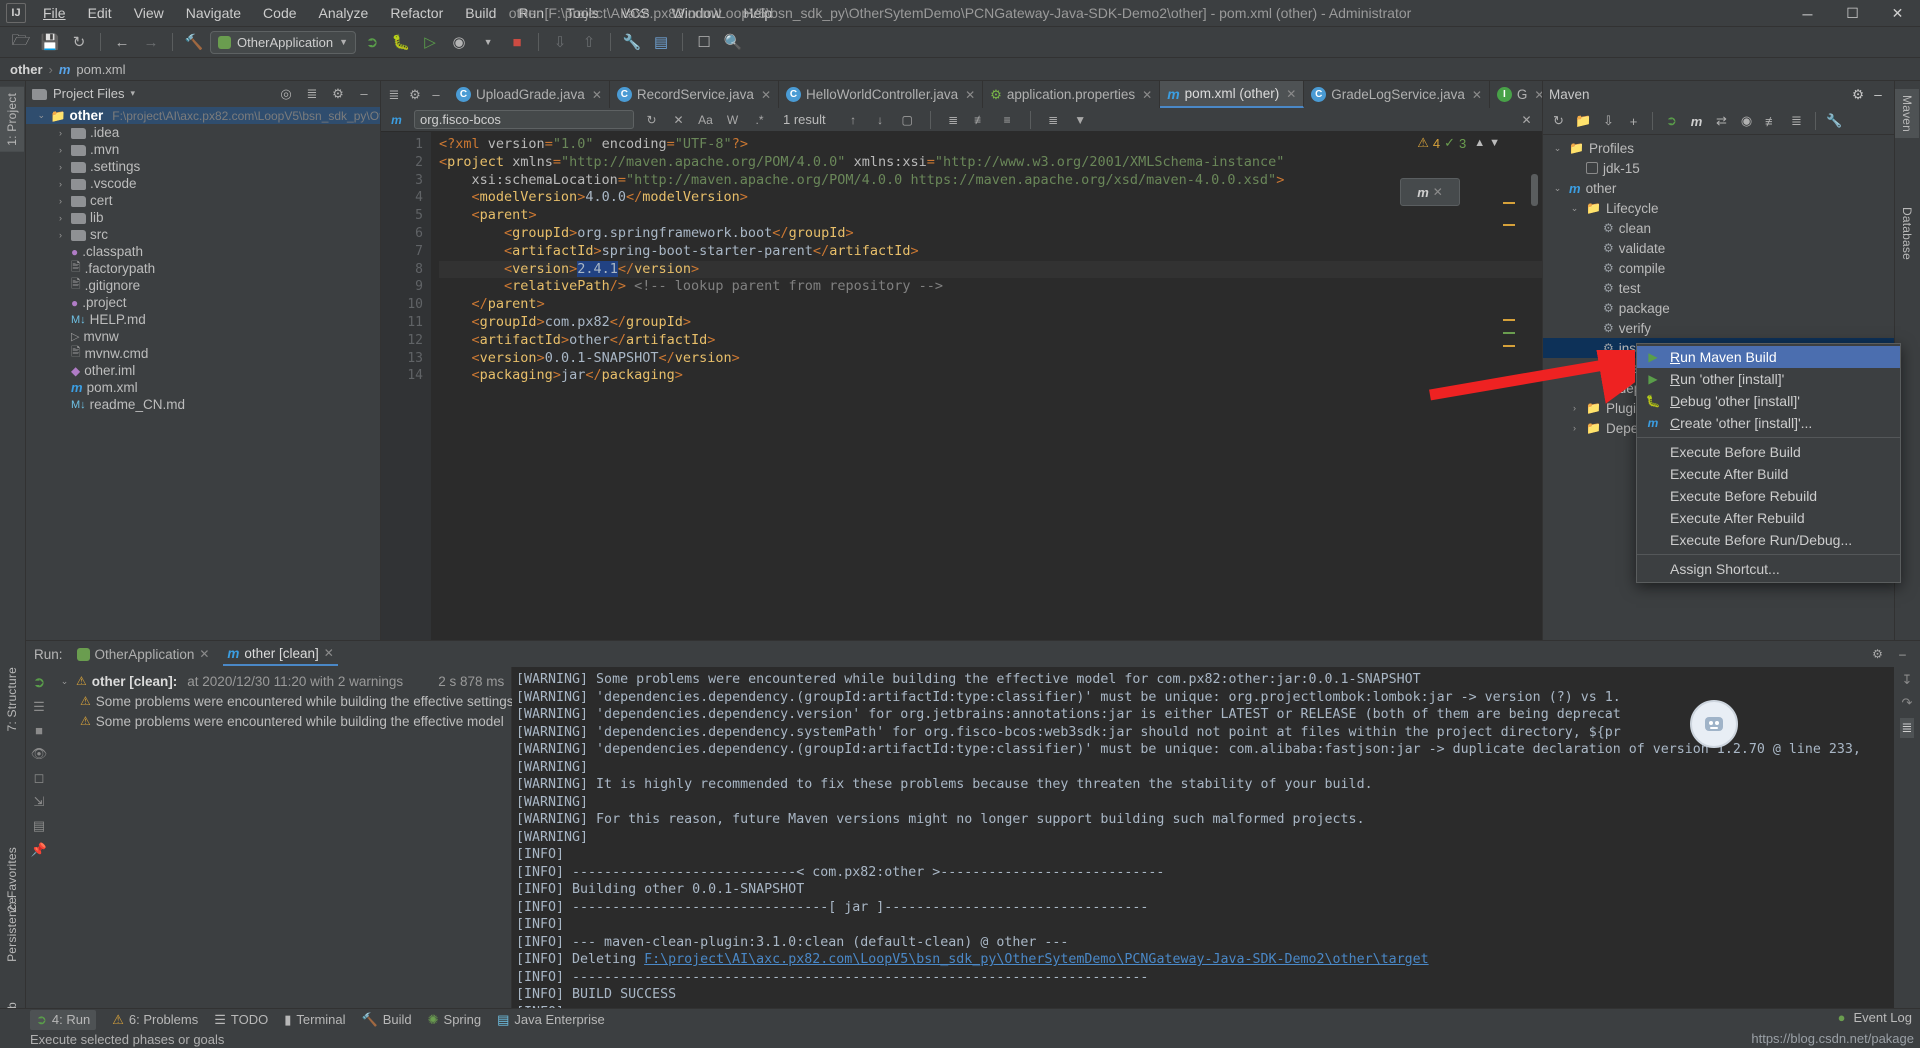 This screenshot has height=1048, width=1920. What do you see at coordinates (1608, 121) in the screenshot?
I see `download-sources-icon: ⇩` at bounding box center [1608, 121].